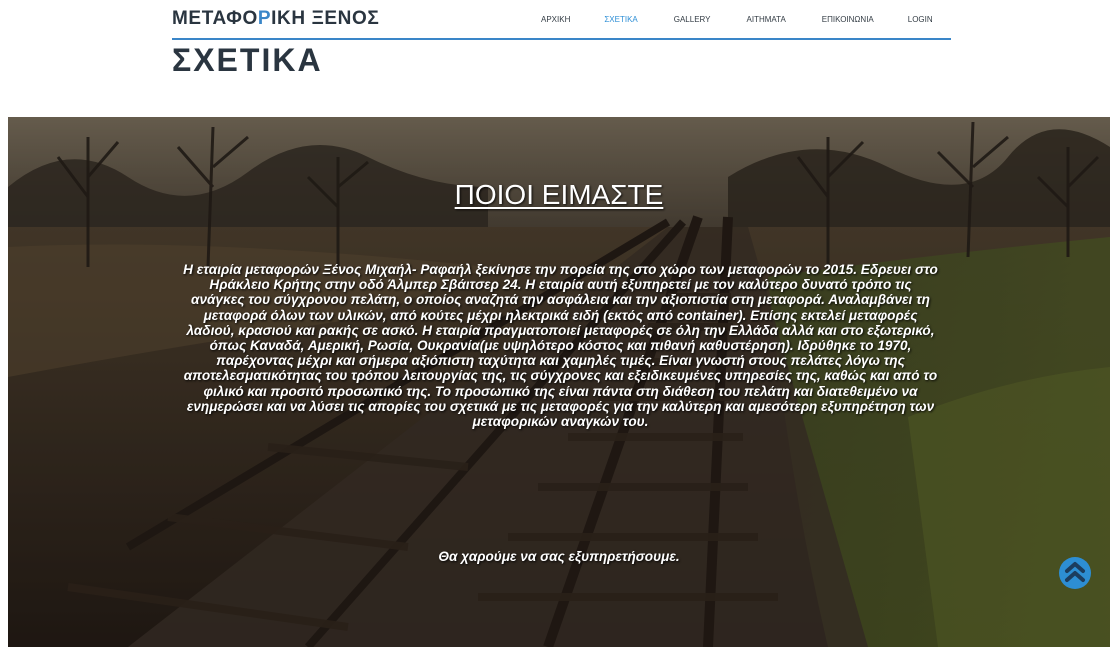  What do you see at coordinates (215, 18) in the screenshot?
I see `logo-text-start: ΜΕΤΑΦΟ` at bounding box center [215, 18].